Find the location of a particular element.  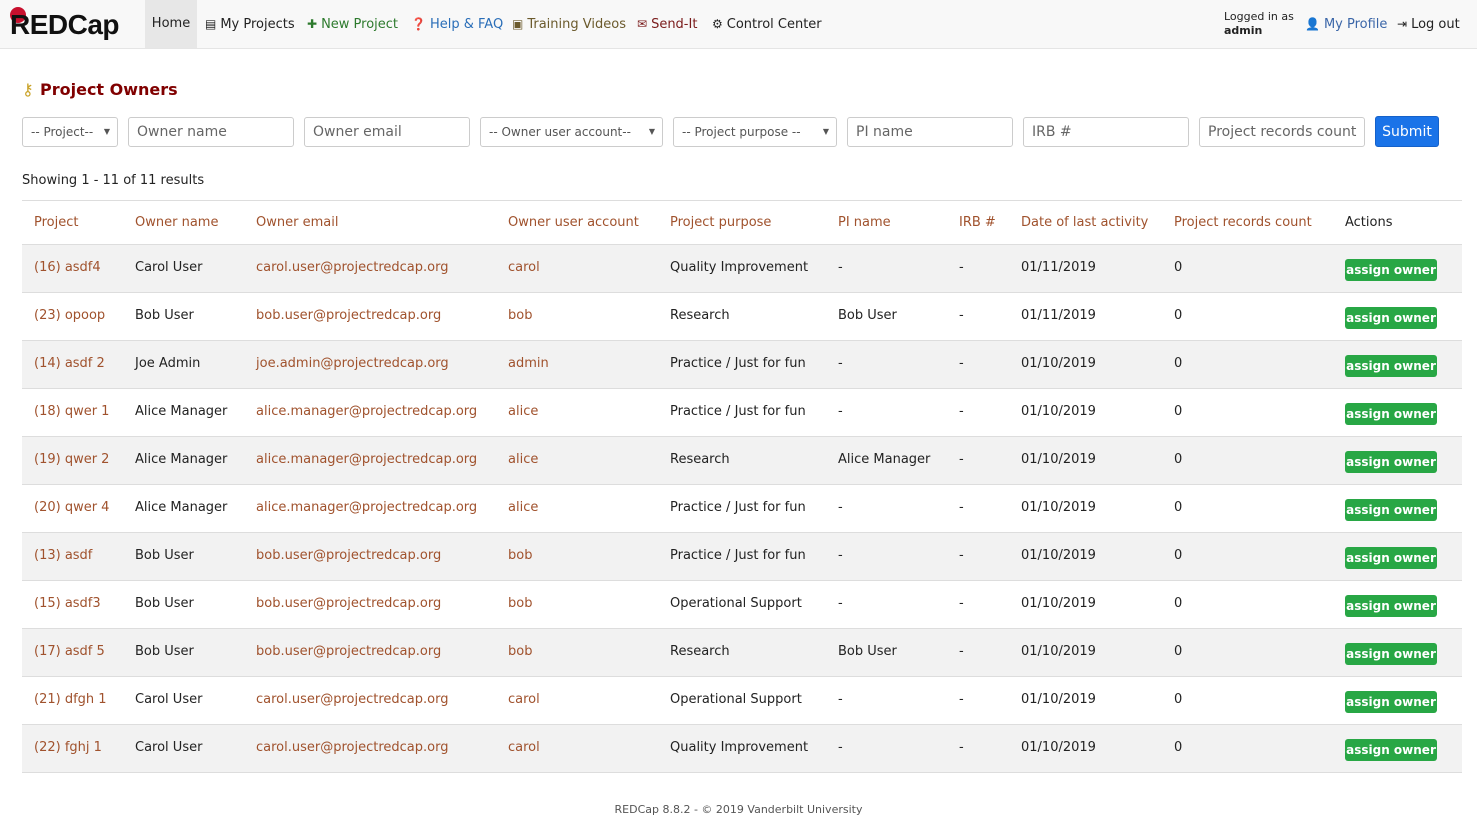

row-project-link: (18) qwer 1 is located at coordinates (71, 412).